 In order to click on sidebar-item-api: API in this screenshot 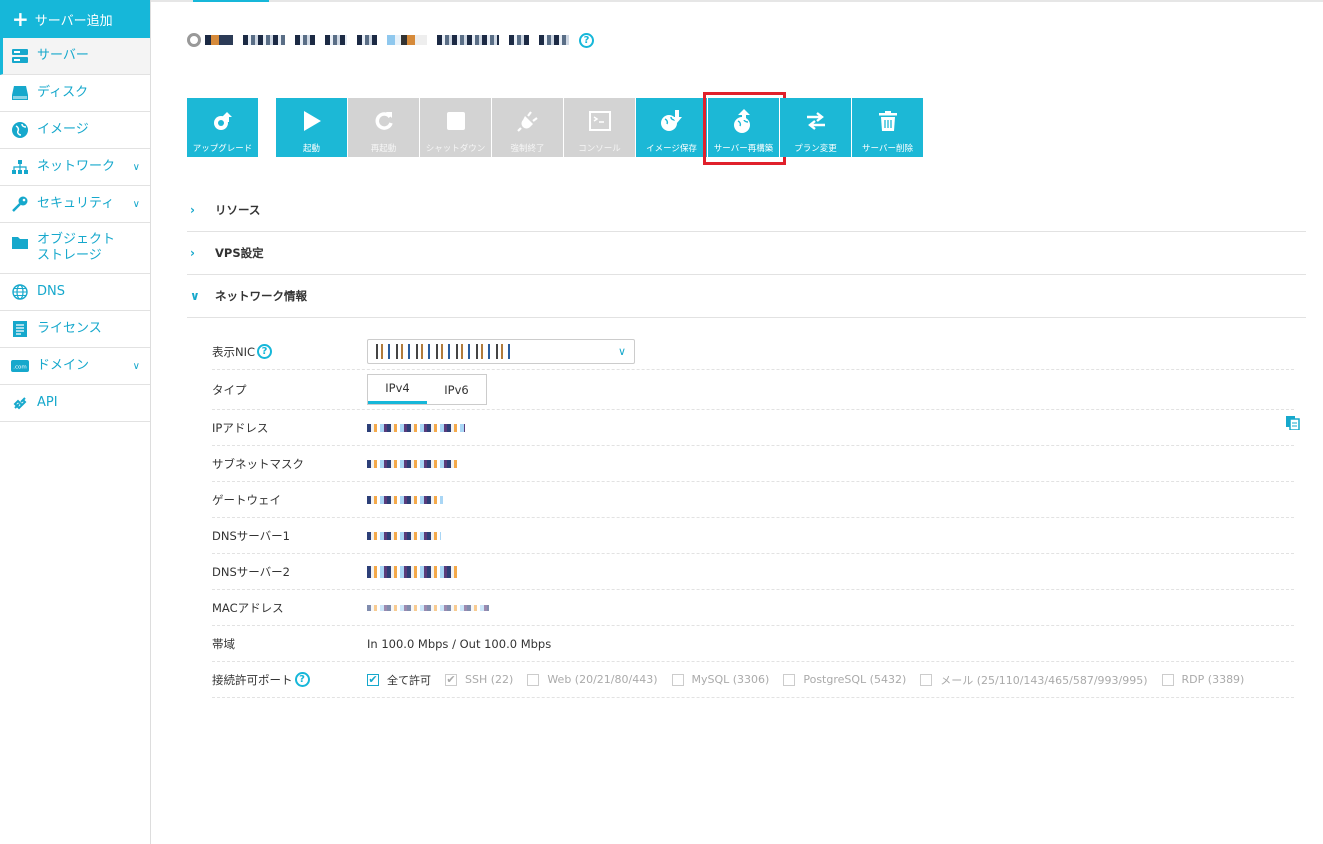, I will do `click(75, 403)`.